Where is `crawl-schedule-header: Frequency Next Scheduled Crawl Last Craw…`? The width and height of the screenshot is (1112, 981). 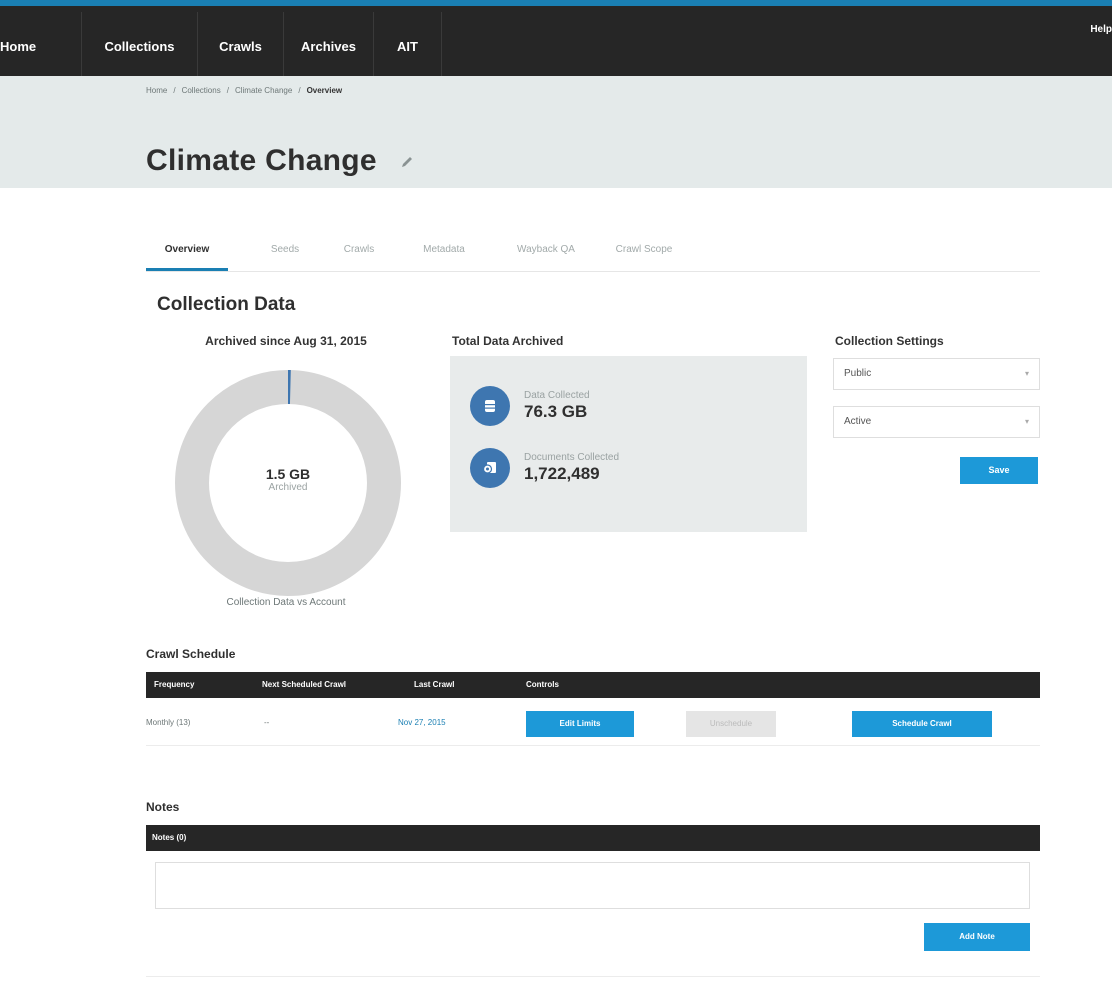 crawl-schedule-header: Frequency Next Scheduled Crawl Last Craw… is located at coordinates (593, 685).